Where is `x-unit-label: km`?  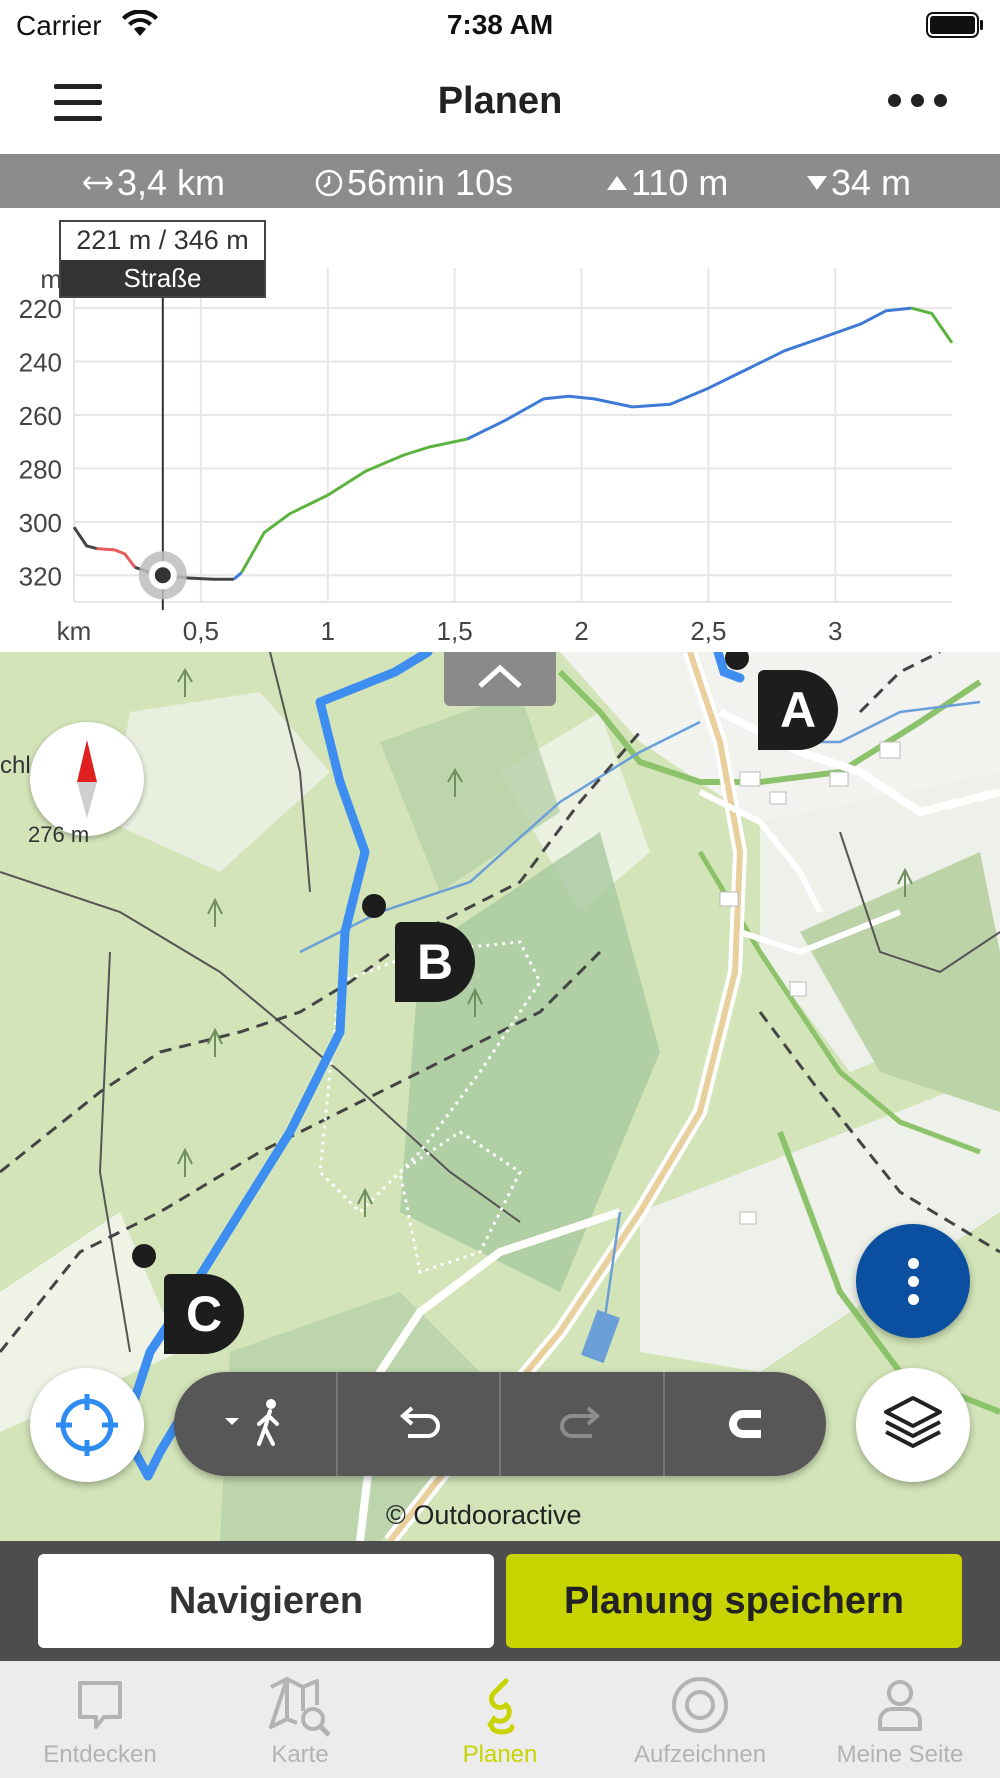 x-unit-label: km is located at coordinates (74, 631).